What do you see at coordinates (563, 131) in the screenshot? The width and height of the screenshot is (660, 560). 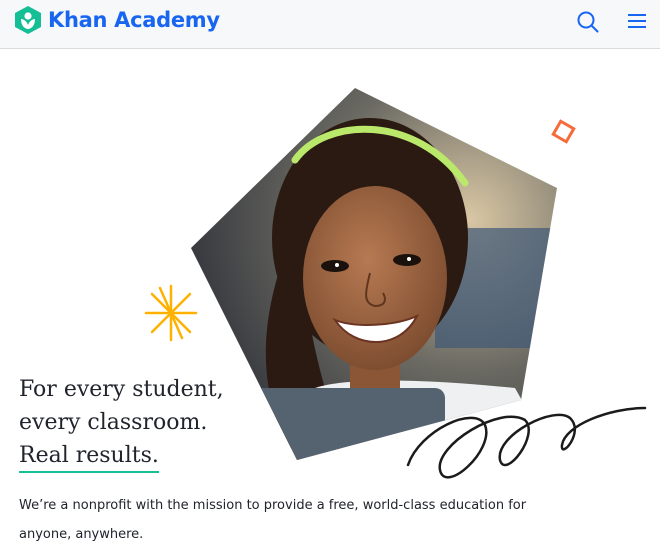 I see `orange-square-decoration` at bounding box center [563, 131].